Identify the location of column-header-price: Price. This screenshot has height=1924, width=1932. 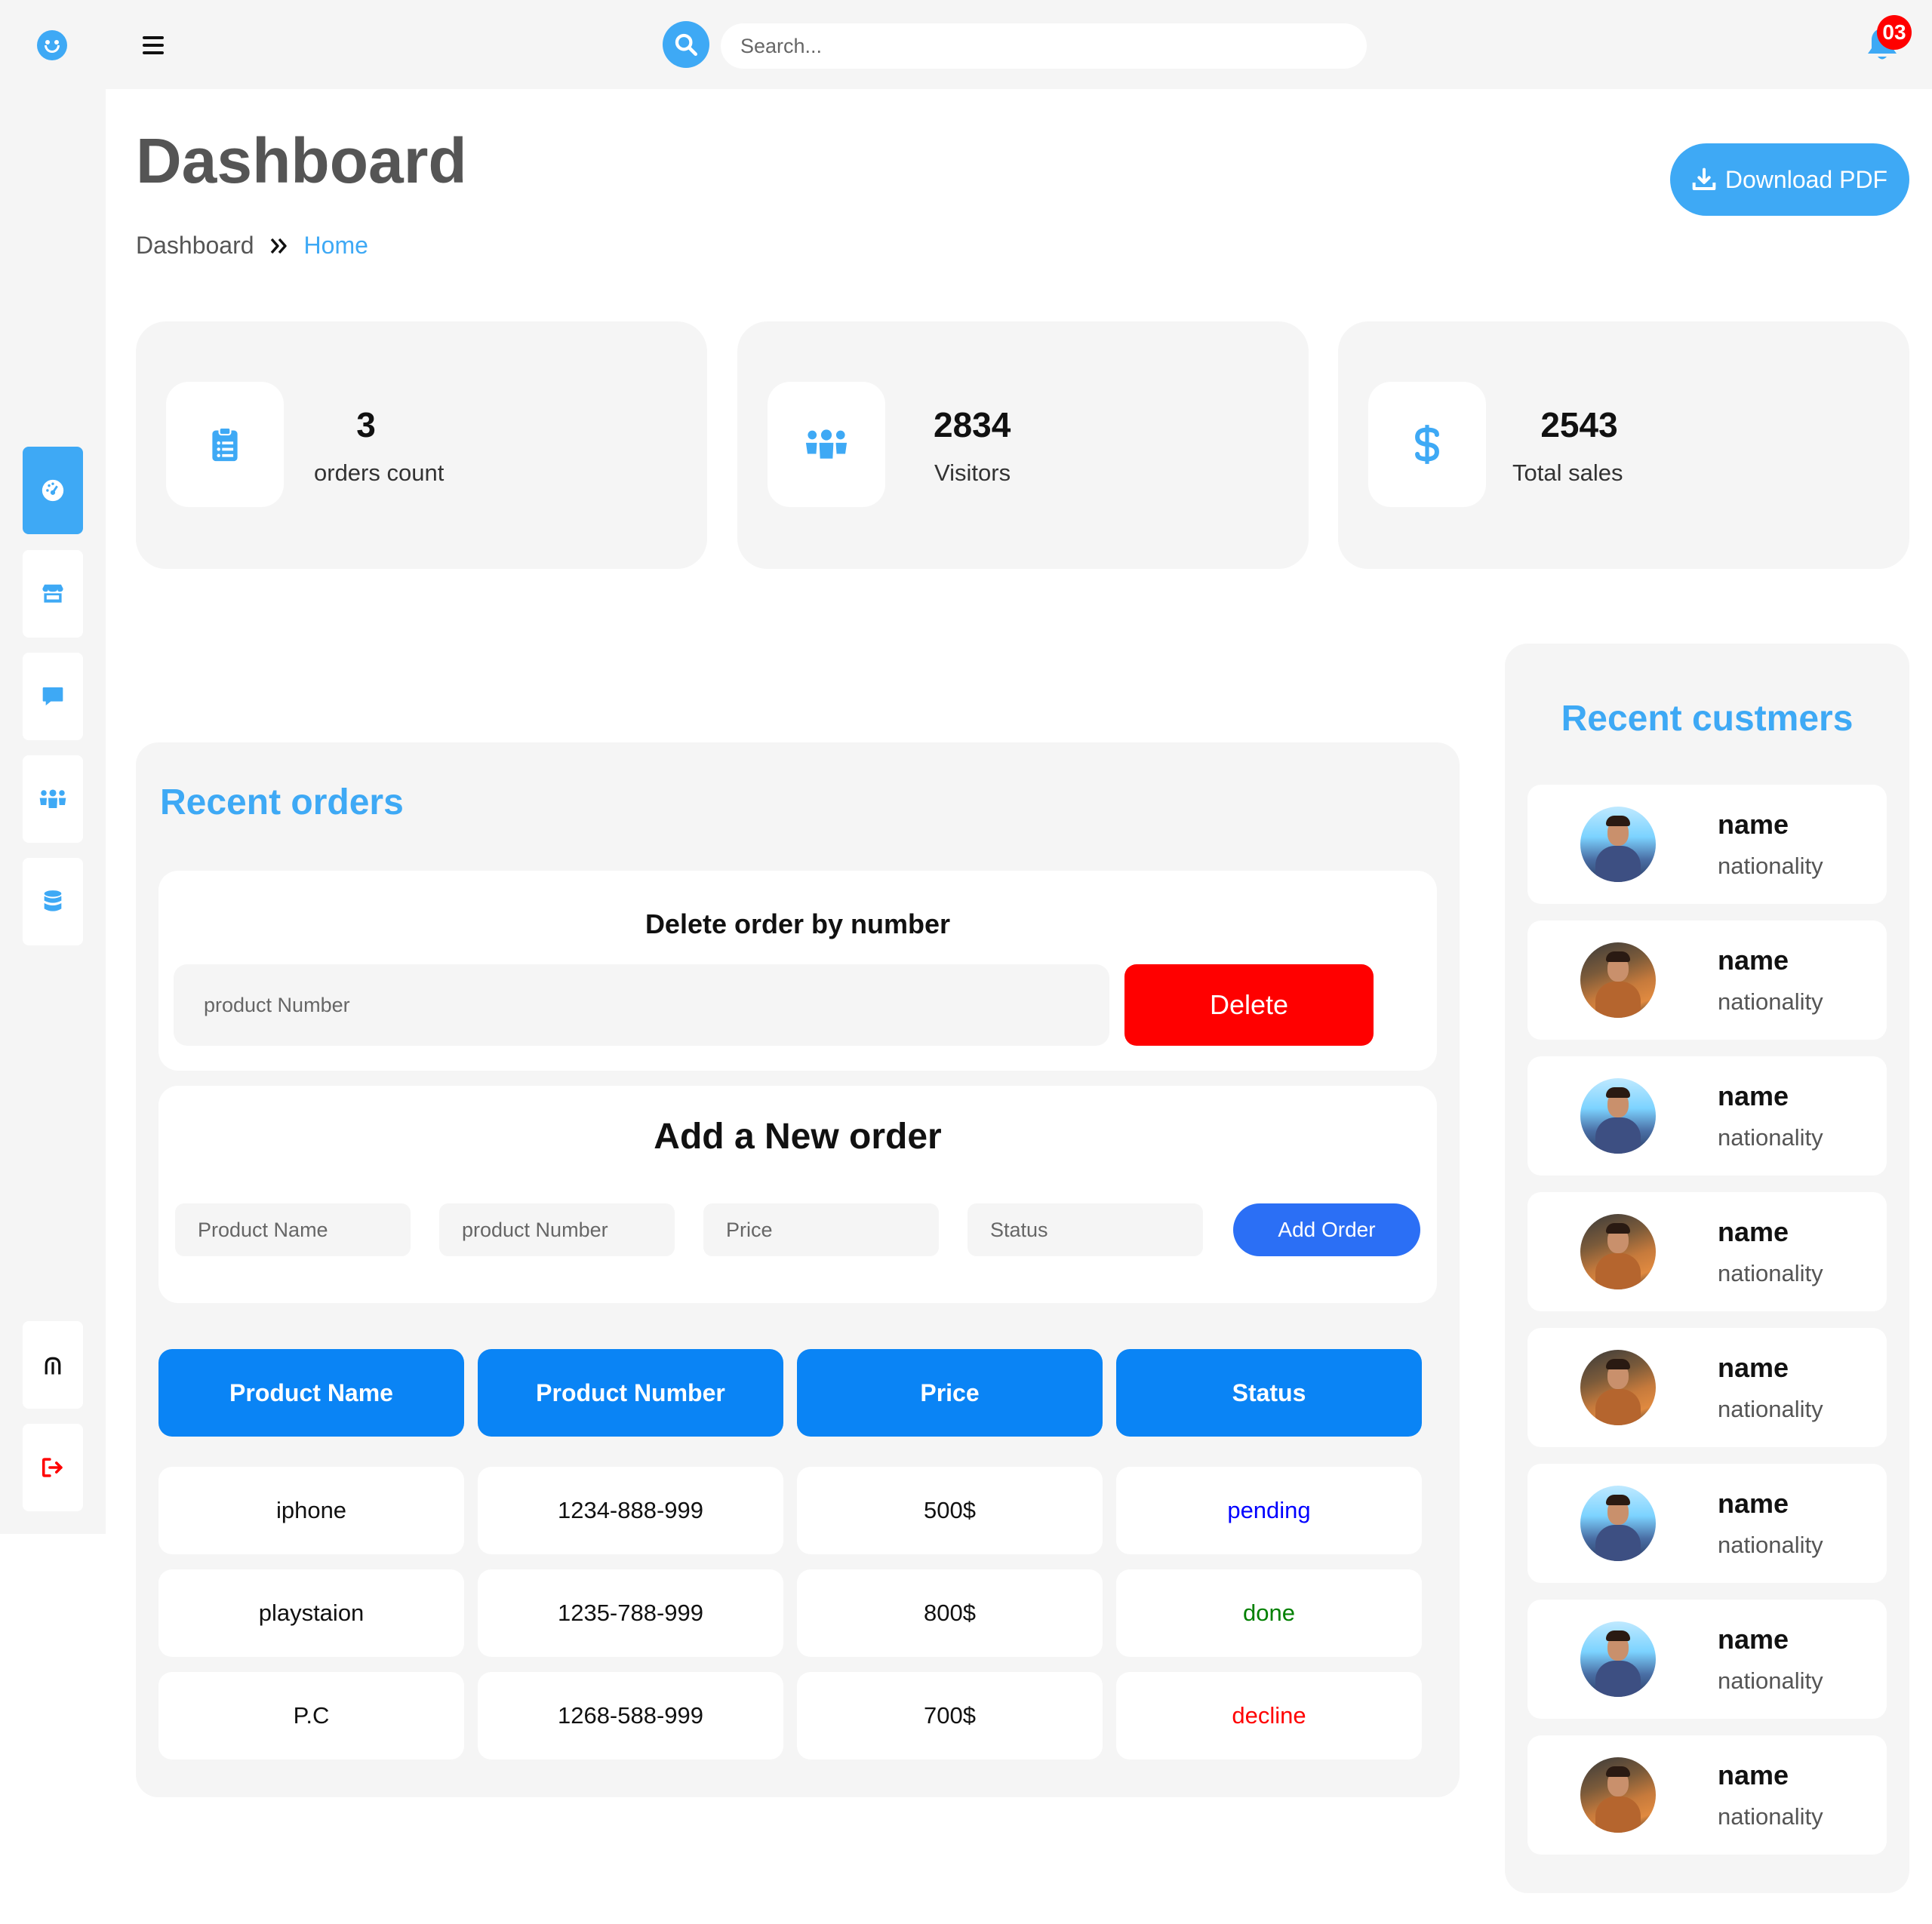
(950, 1393).